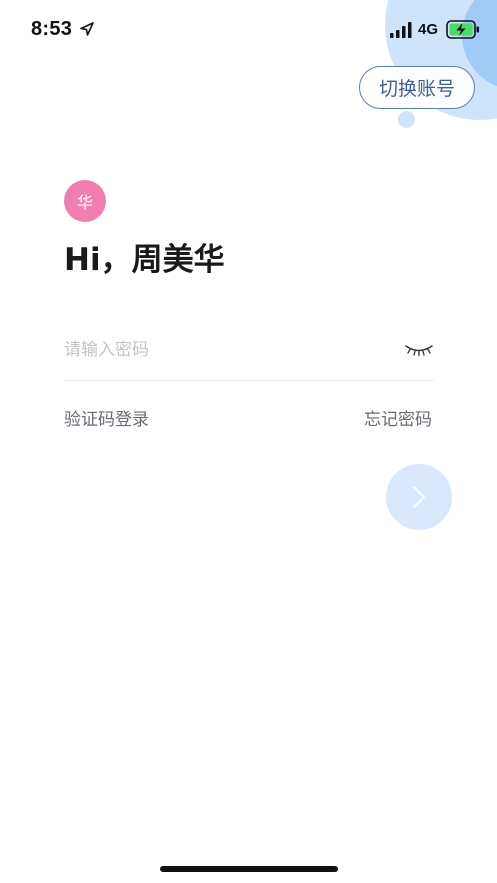 The height and width of the screenshot is (883, 497). What do you see at coordinates (85, 201) in the screenshot?
I see `avatar: 华` at bounding box center [85, 201].